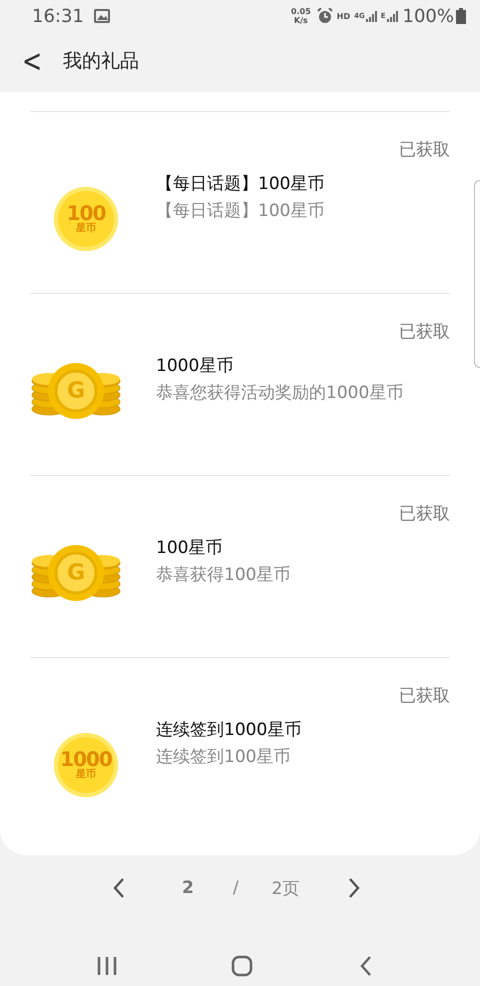  Describe the element at coordinates (119, 888) in the screenshot. I see `previous-page-button` at that location.